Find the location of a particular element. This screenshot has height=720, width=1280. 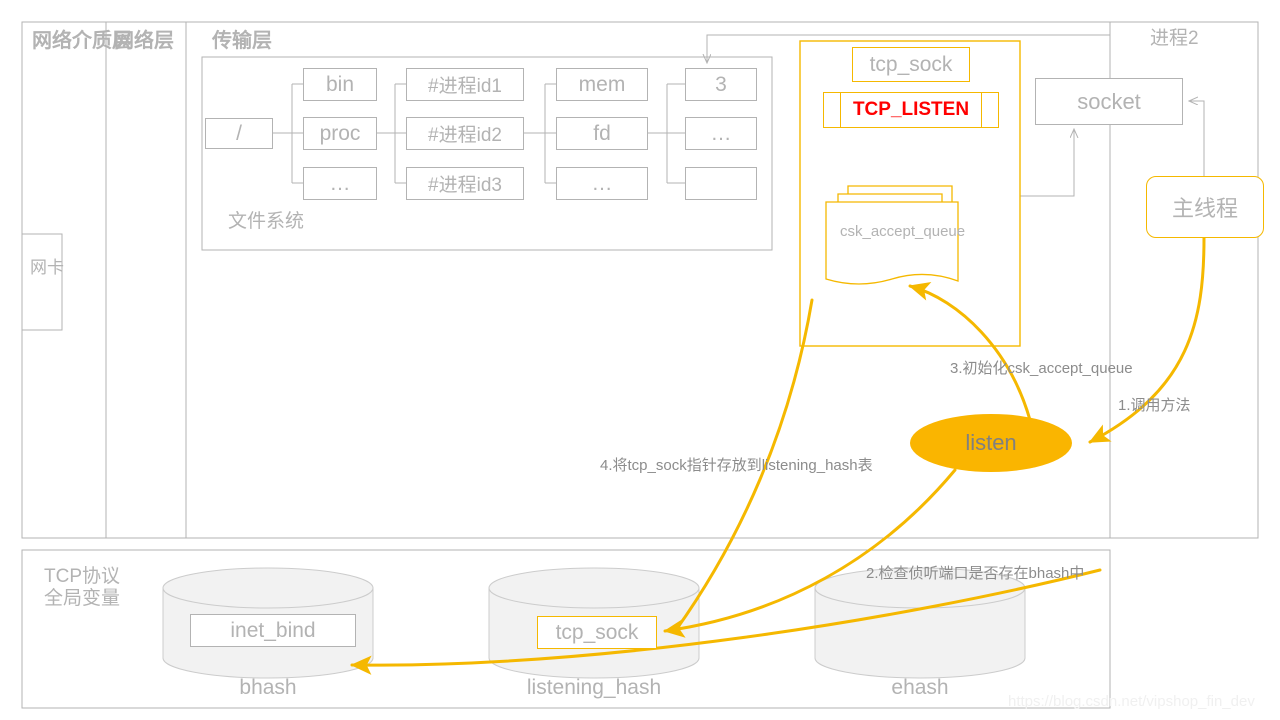

annotation-step1: 1.调用方法 is located at coordinates (1154, 405).